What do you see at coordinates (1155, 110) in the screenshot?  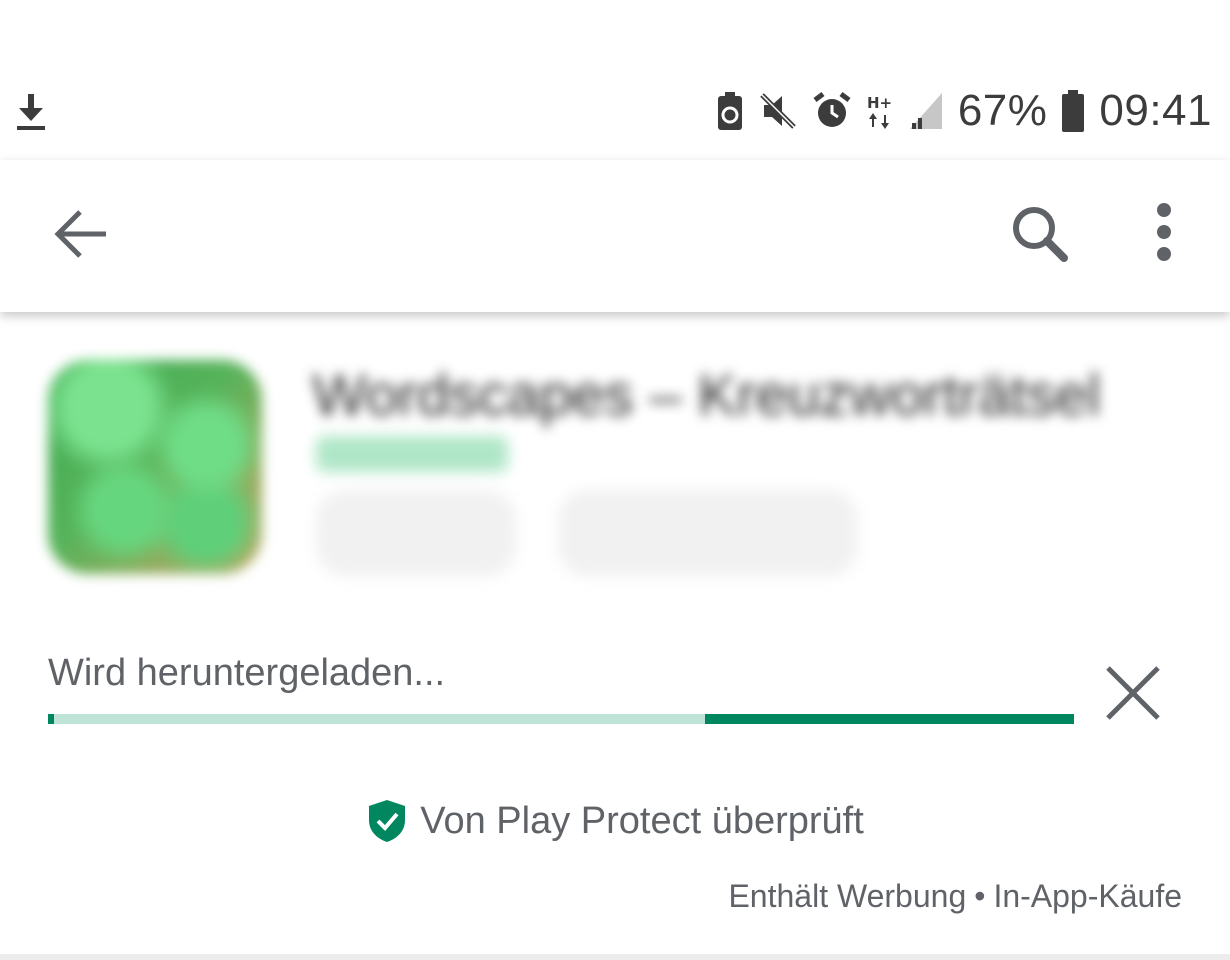 I see `clock: 09:41` at bounding box center [1155, 110].